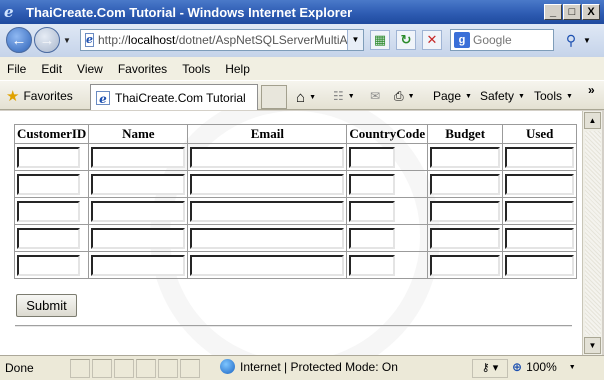 This screenshot has width=604, height=380. I want to click on lock-icon: ⚷, so click(485, 368).